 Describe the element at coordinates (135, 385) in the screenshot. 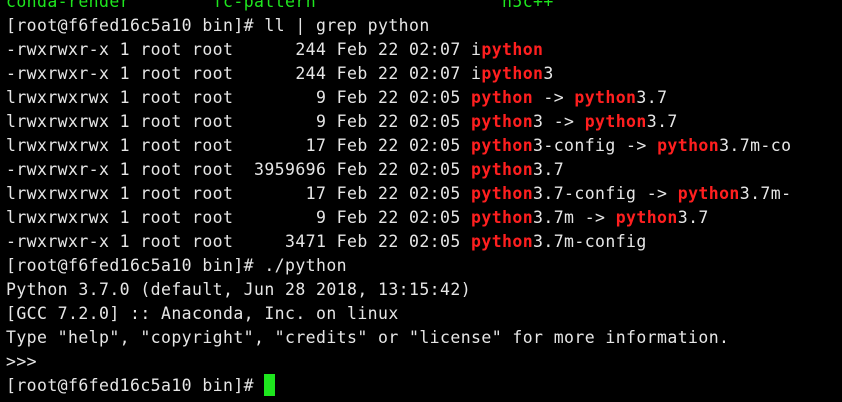

I see `terminal-text: [root@f6fed16c5a10 bin]#` at that location.